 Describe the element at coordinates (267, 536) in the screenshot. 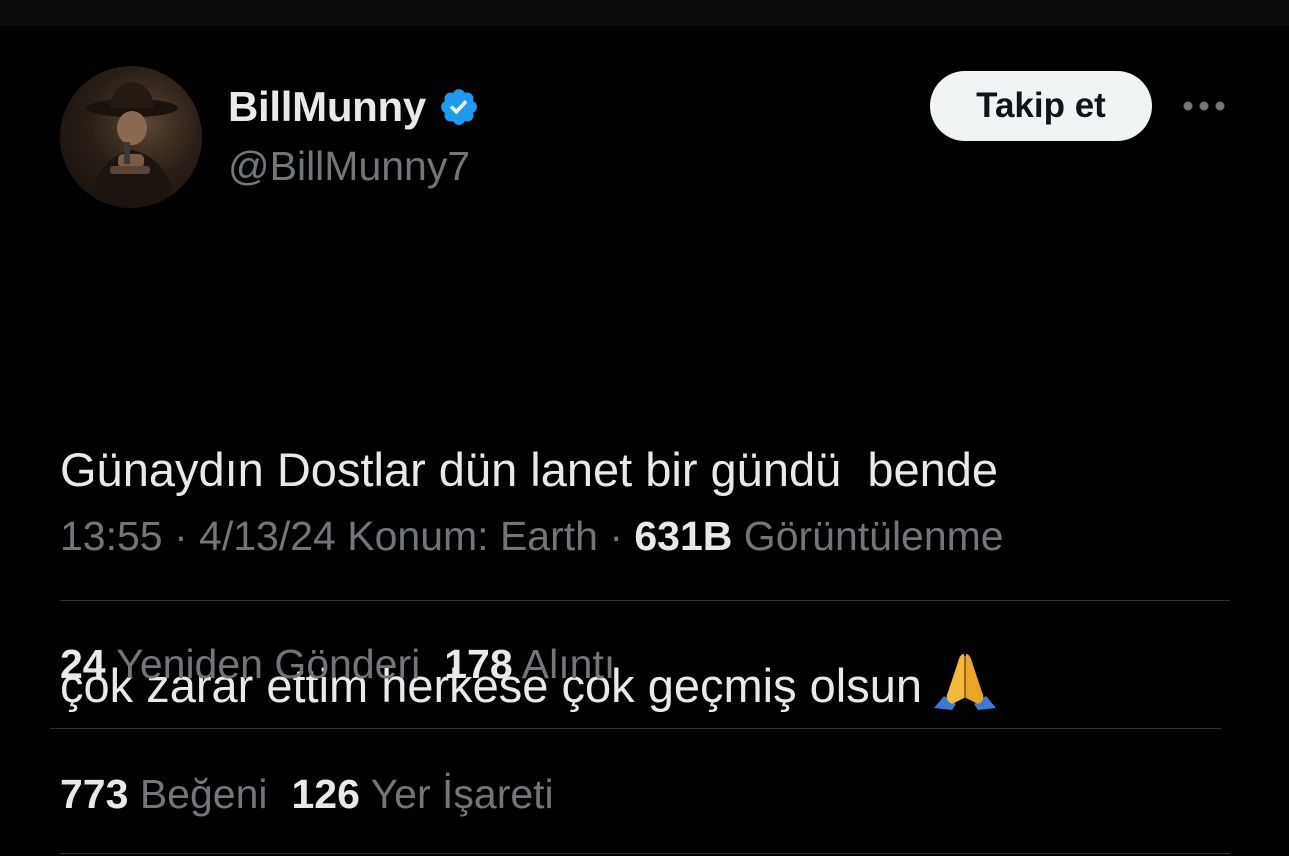

I see `tweet-date: 4/13/24` at that location.